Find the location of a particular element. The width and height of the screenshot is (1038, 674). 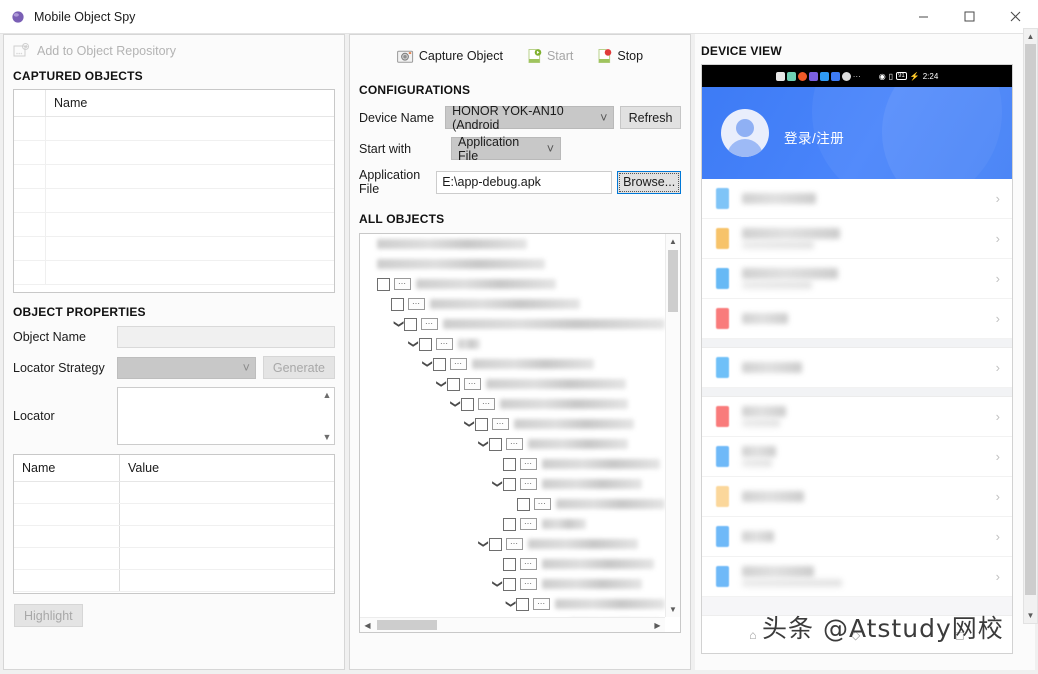

locator-strategy-select: ˅ is located at coordinates (186, 367).